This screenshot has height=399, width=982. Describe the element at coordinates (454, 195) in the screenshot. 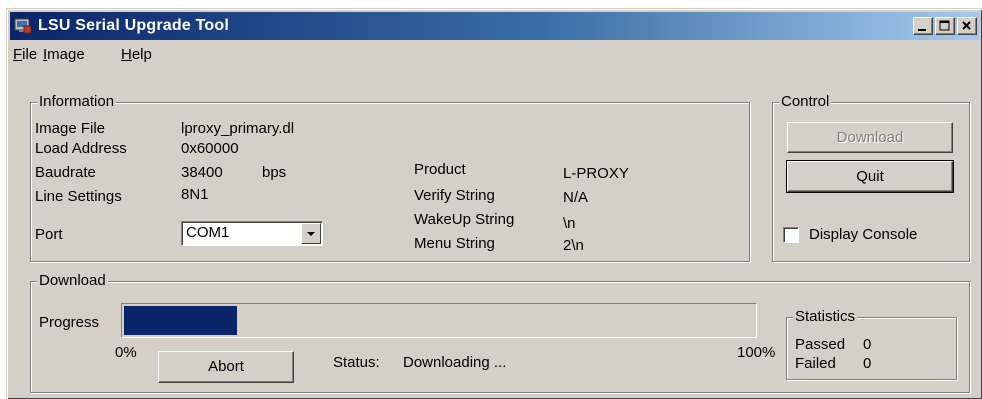

I see `verify-string-label: Verify String` at that location.